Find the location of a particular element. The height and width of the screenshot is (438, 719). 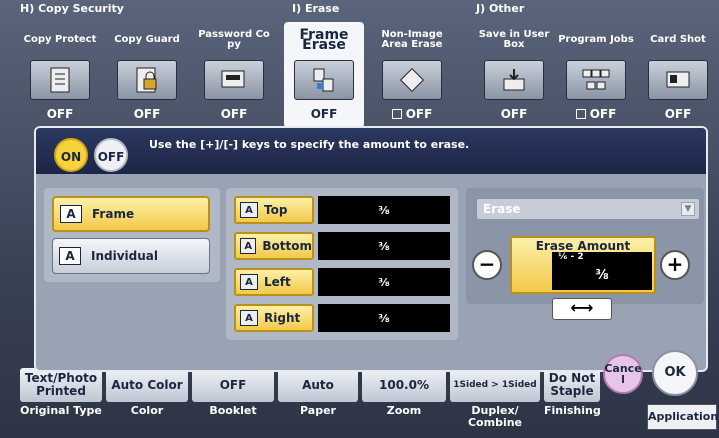

save-box-icon is located at coordinates (514, 80).